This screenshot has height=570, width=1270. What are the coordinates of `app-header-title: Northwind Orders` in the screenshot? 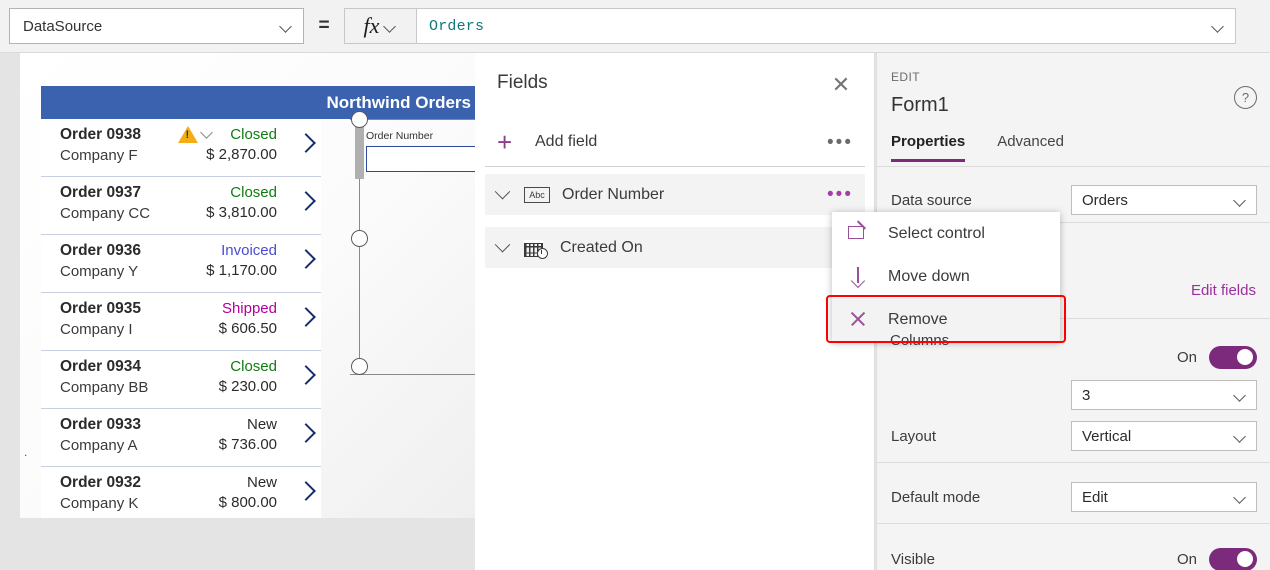 It's located at (258, 102).